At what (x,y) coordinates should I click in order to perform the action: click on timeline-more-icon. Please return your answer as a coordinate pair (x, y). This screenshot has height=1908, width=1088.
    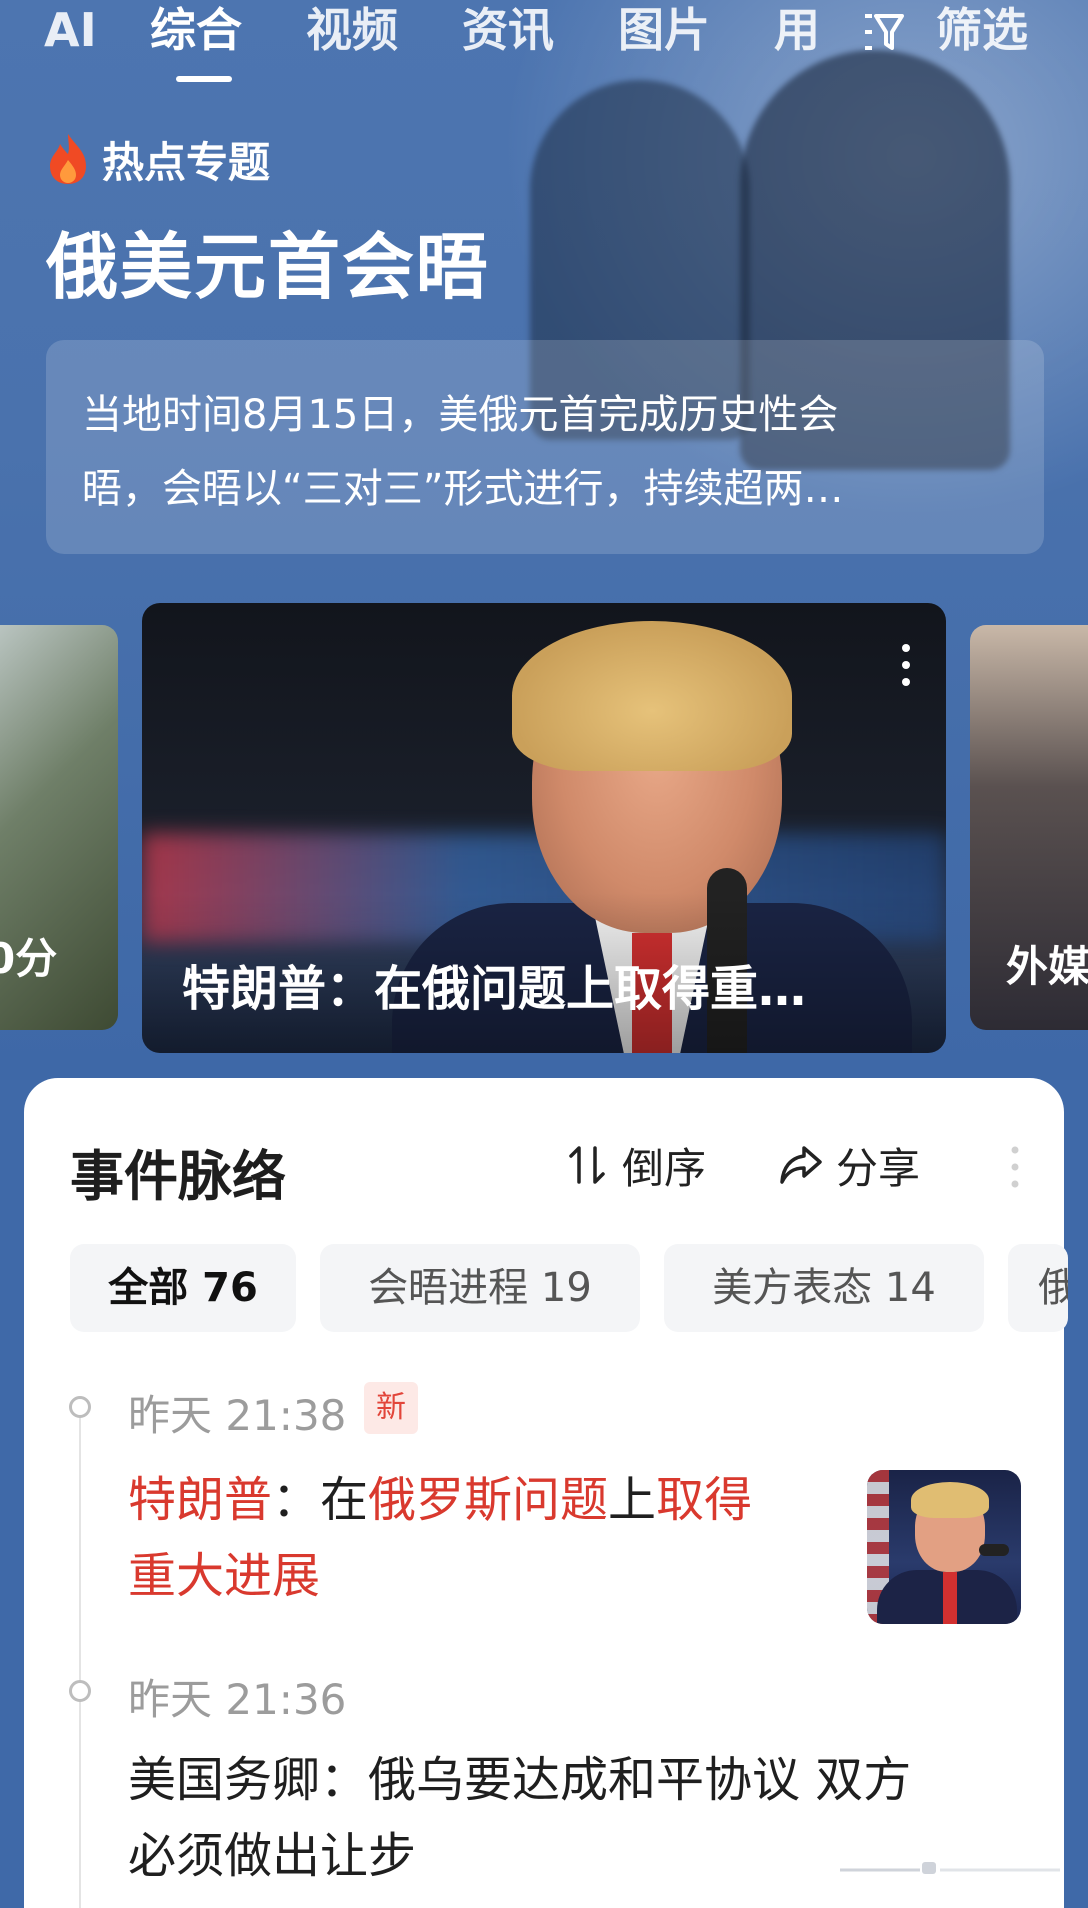
    Looking at the image, I should click on (1015, 1167).